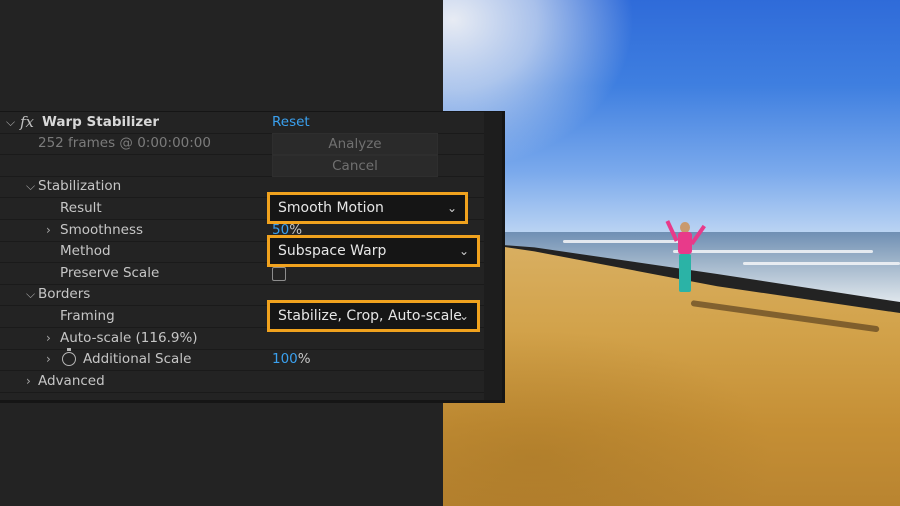  I want to click on result-label: Result, so click(81, 208).